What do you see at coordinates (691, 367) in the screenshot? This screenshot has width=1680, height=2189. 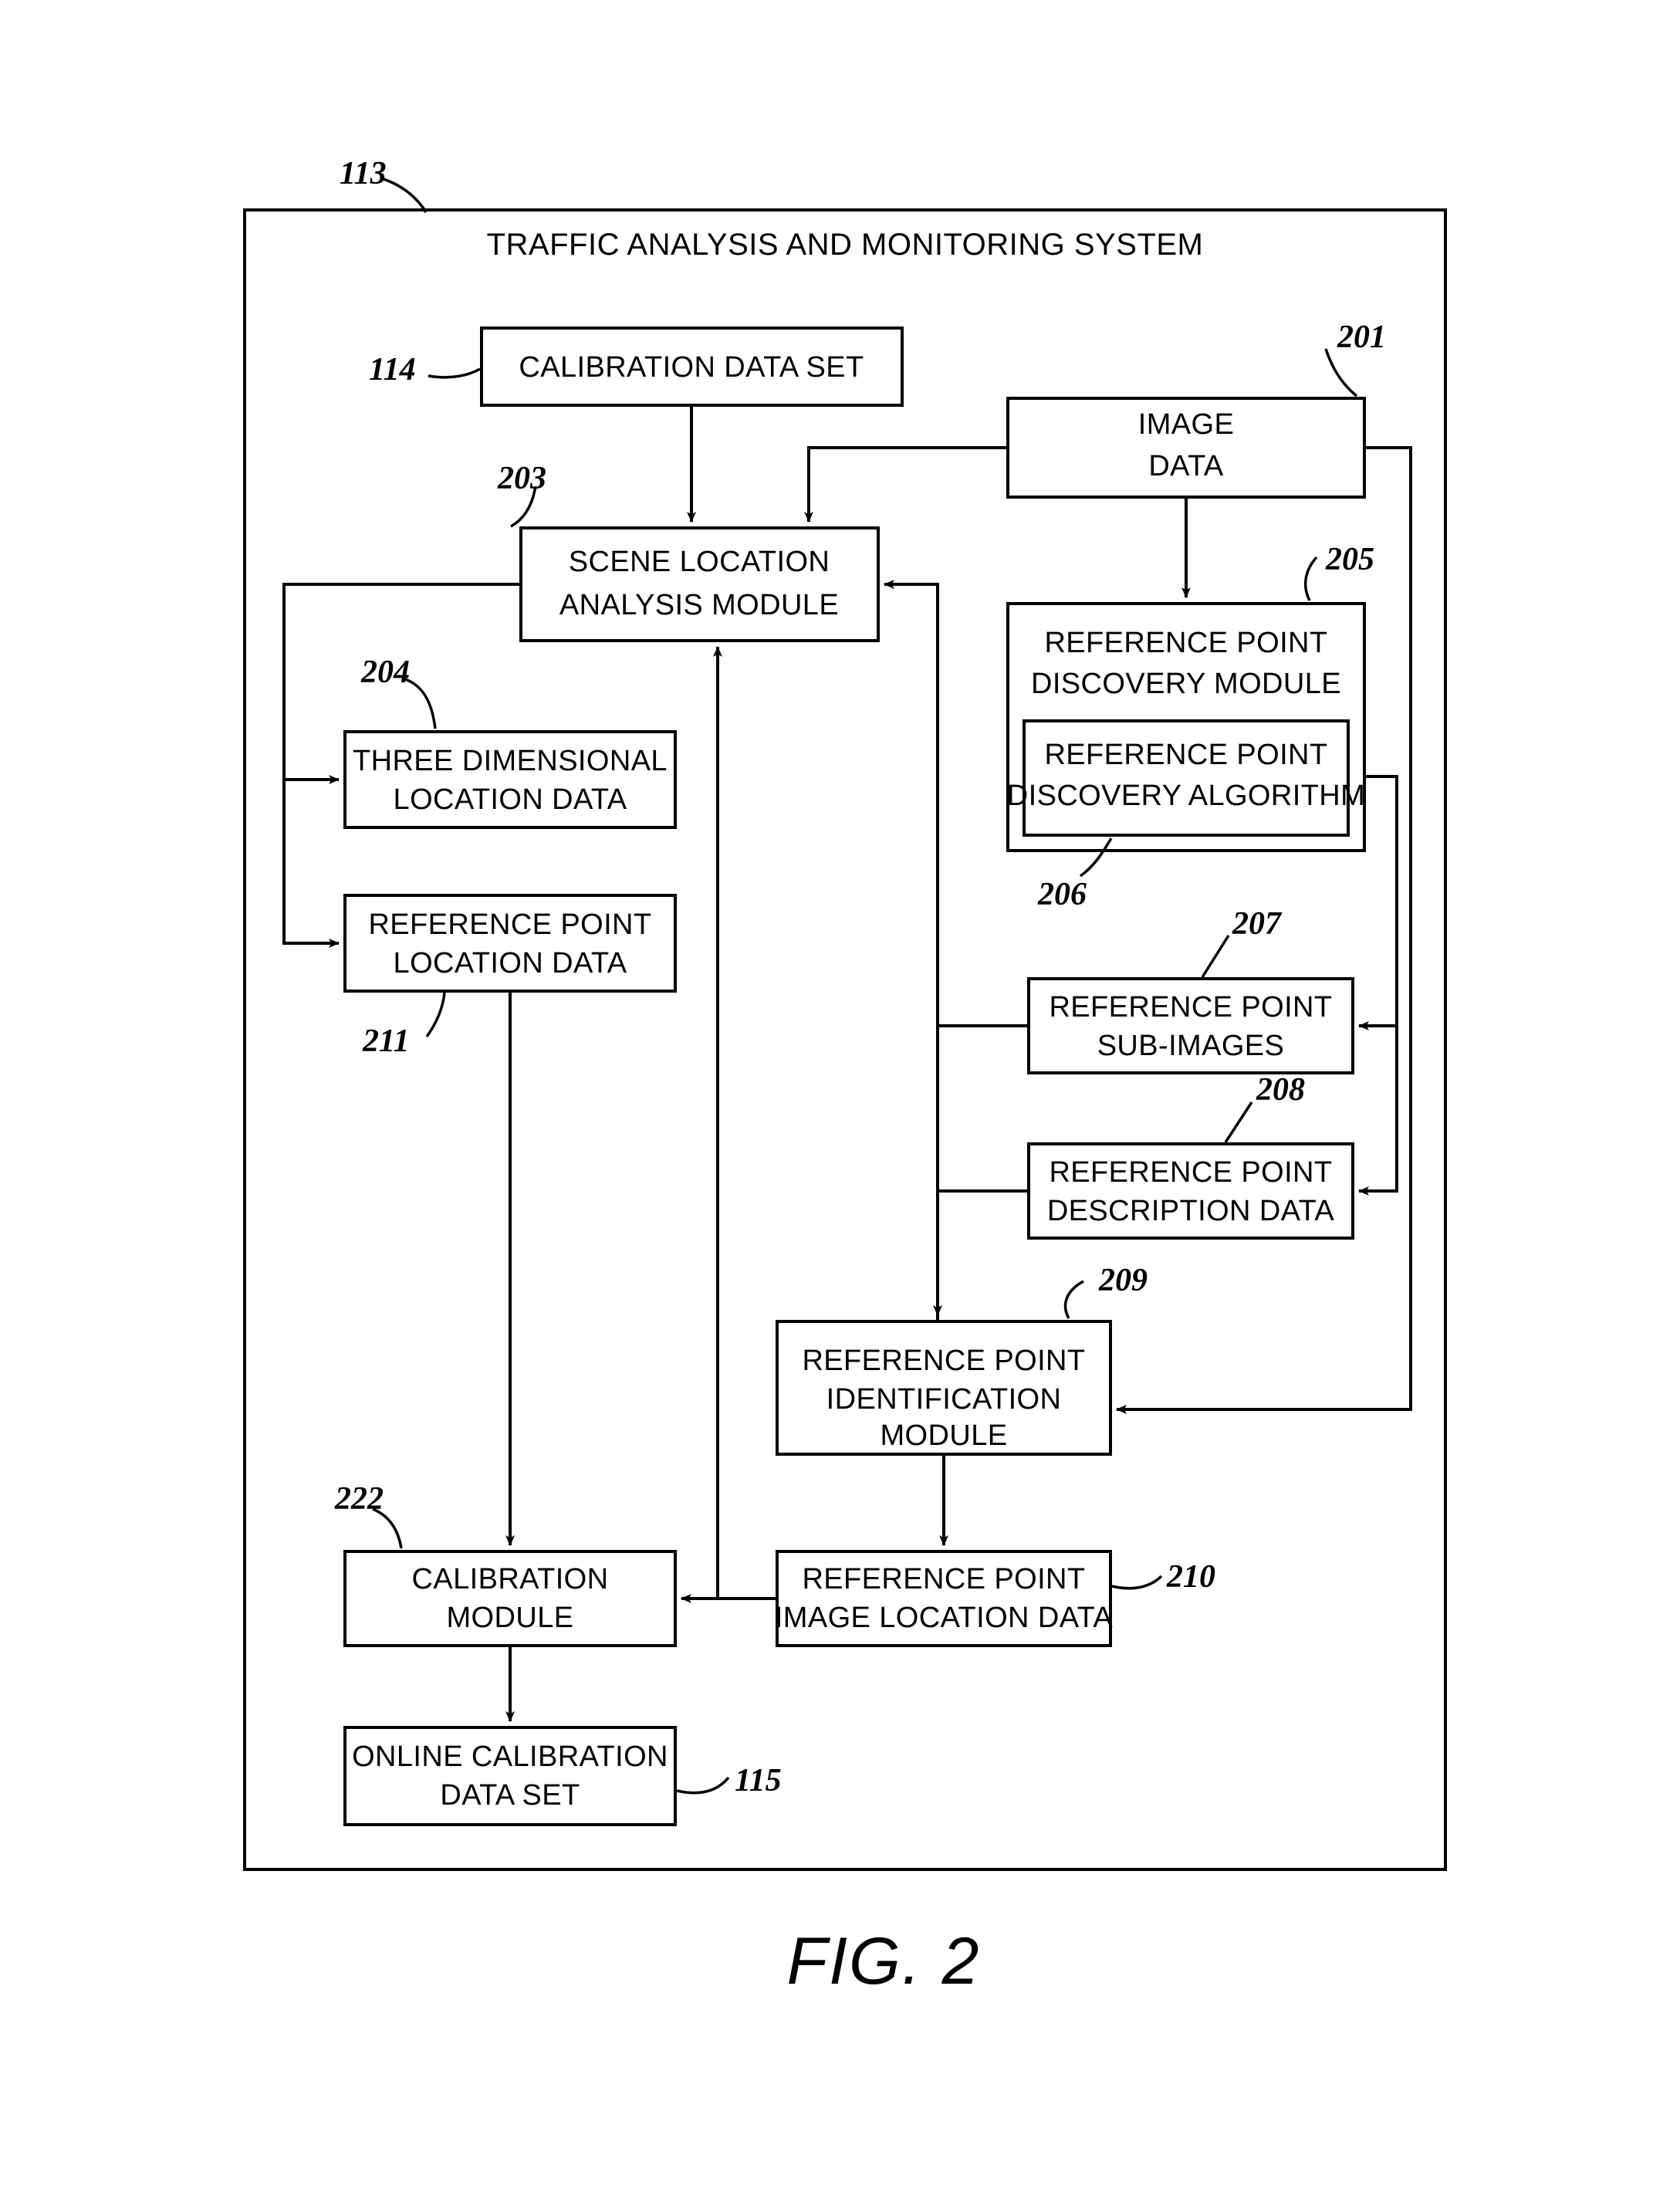 I see `label-calibration-data-set: CALIBRATION DATA SET` at bounding box center [691, 367].